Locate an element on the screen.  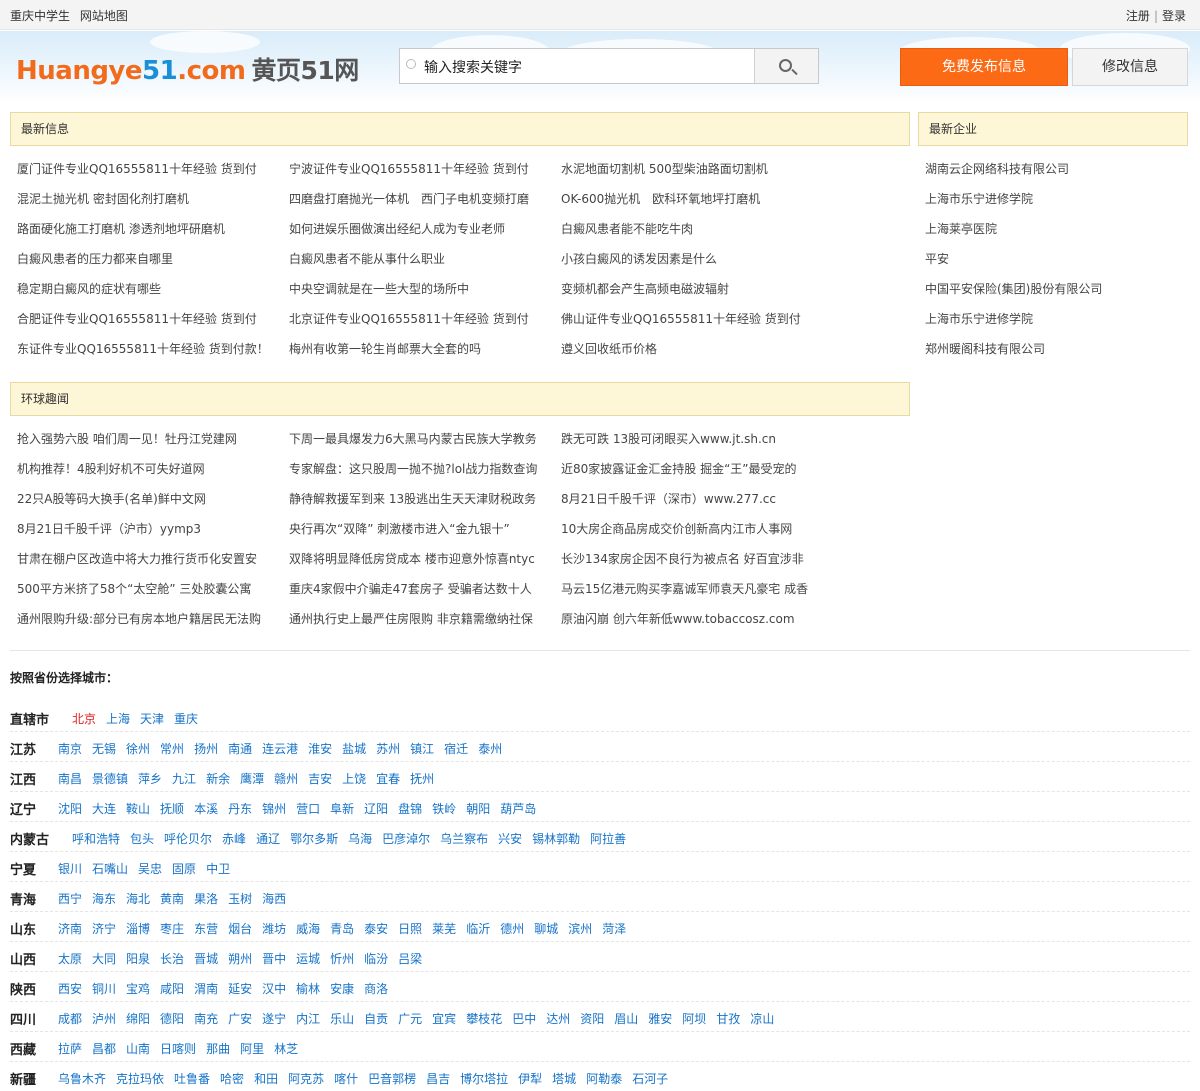
news-link: 500平方米挤了58个“太空舱” 三处胶囊公寓 is located at coordinates (149, 589).